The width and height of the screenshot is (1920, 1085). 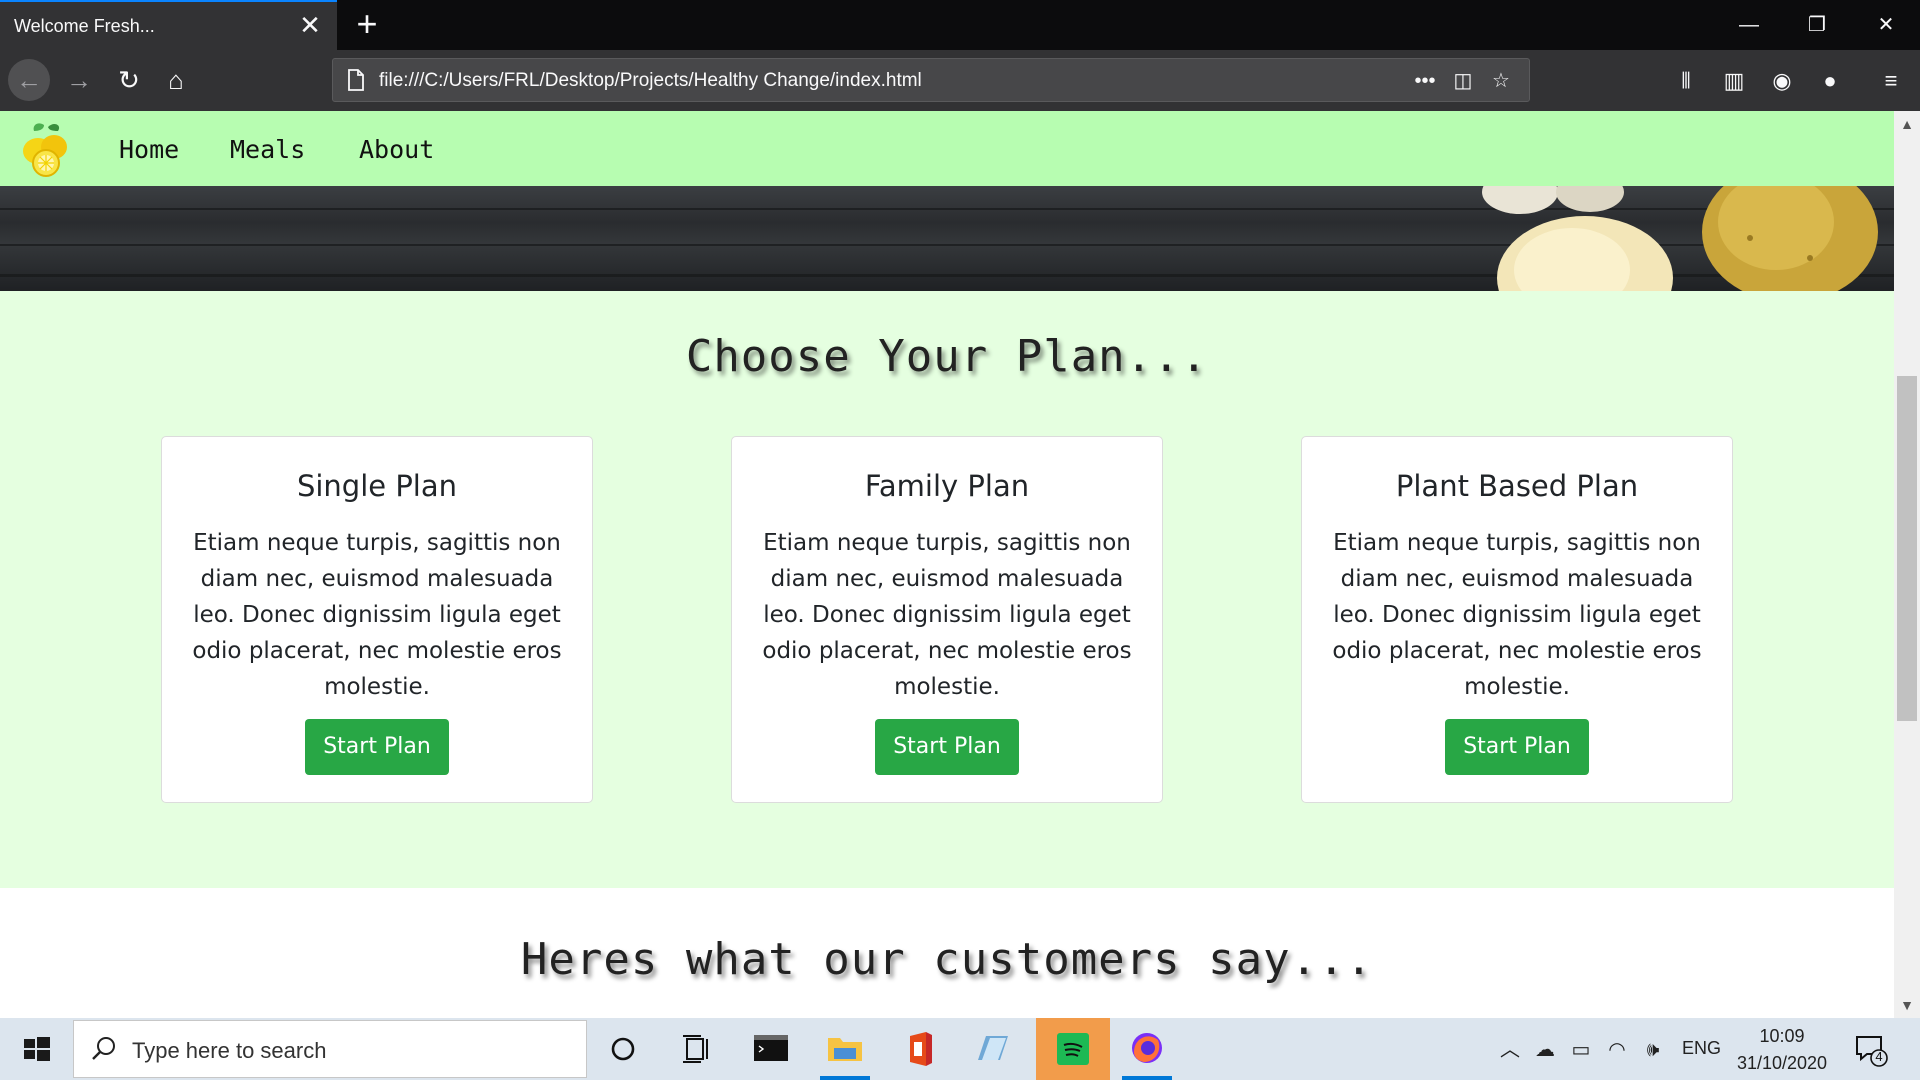 I want to click on pocket-icon: ◫, so click(x=1463, y=81).